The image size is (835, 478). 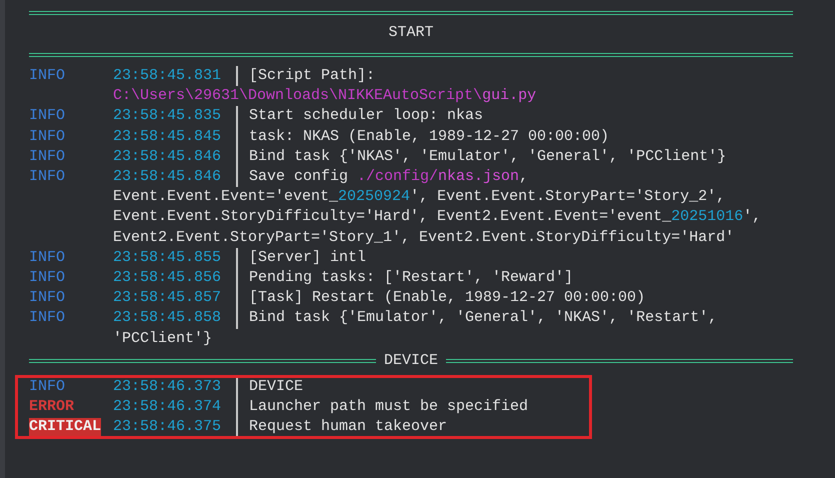 What do you see at coordinates (342, 427) in the screenshot?
I see `log-message: Request human takeover` at bounding box center [342, 427].